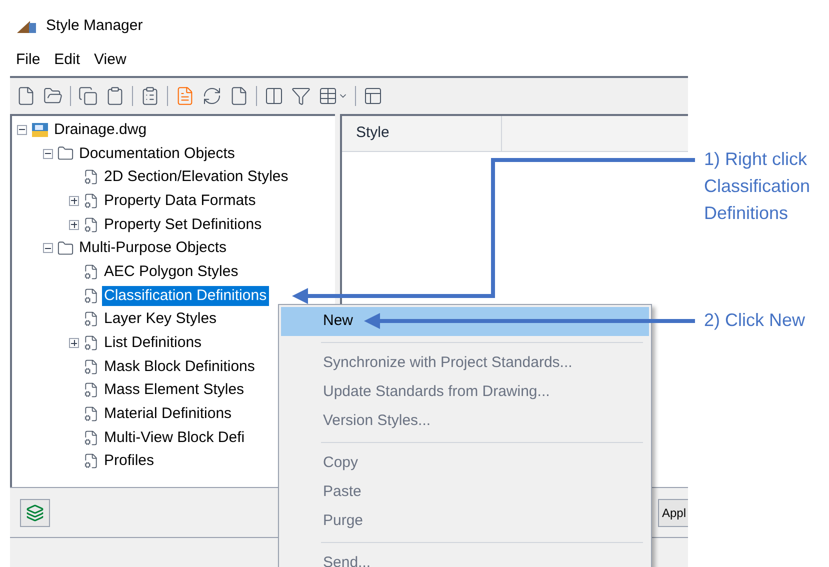  I want to click on synchronize-icon, so click(212, 96).